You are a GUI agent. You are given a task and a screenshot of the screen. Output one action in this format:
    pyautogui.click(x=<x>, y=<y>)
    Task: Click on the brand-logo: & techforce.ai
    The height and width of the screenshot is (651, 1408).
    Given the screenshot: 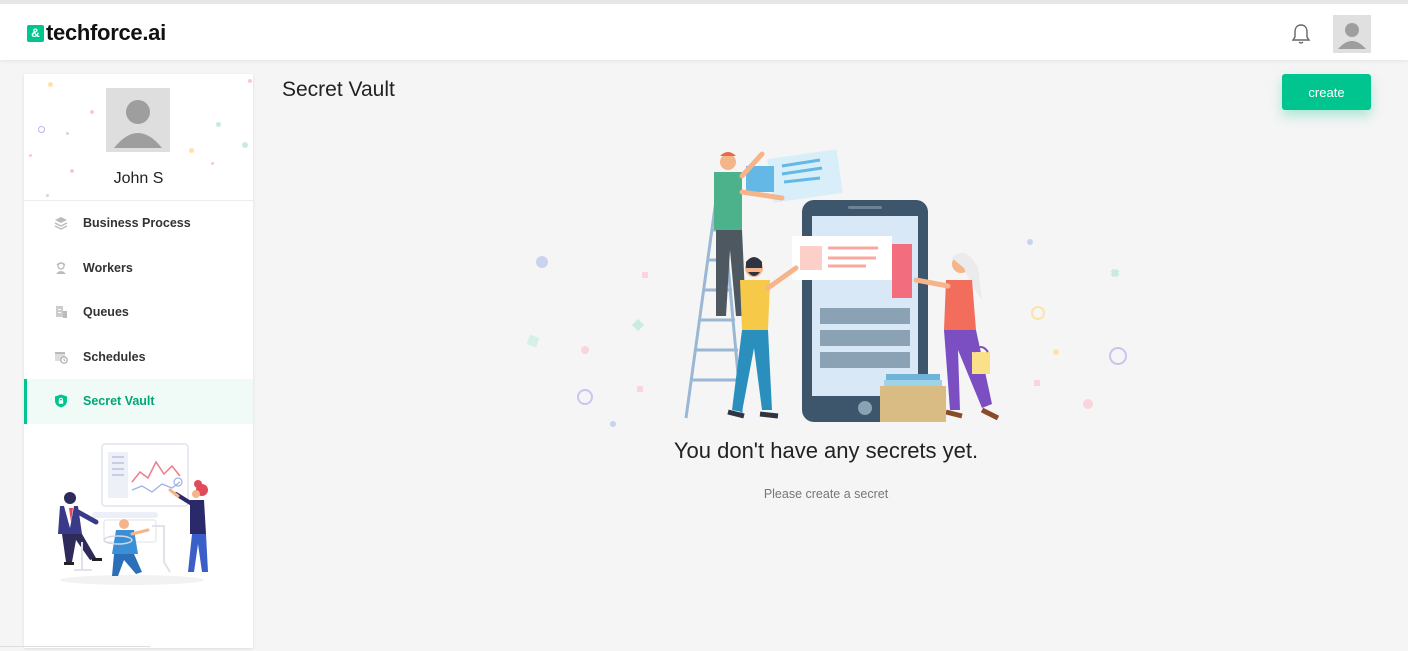 What is the action you would take?
    pyautogui.click(x=96, y=33)
    